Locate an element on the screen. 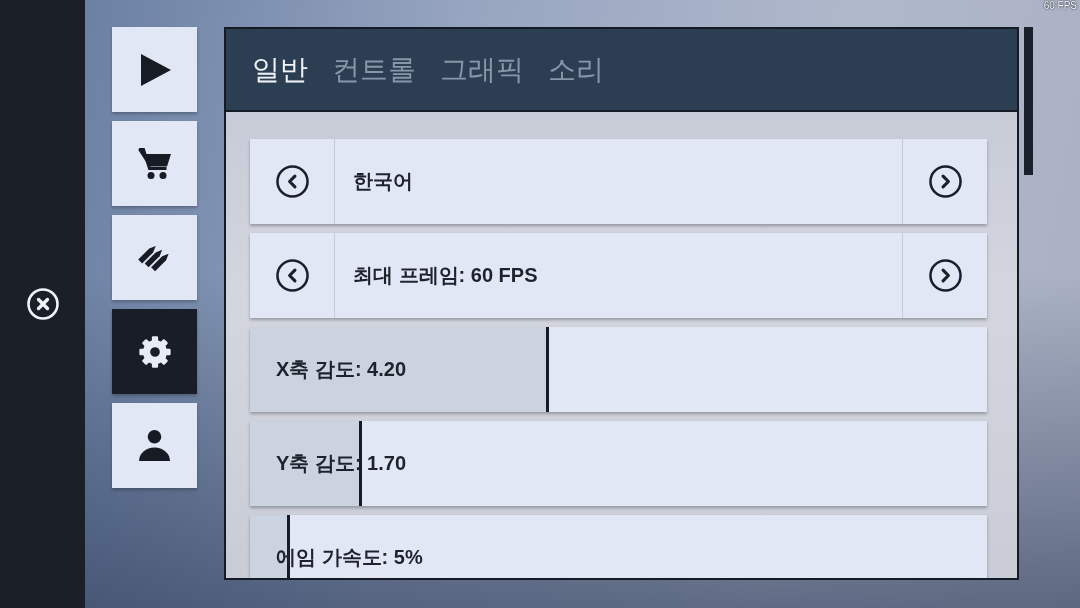 Image resolution: width=1080 pixels, height=608 pixels. scrollbar-thumb is located at coordinates (1028, 101).